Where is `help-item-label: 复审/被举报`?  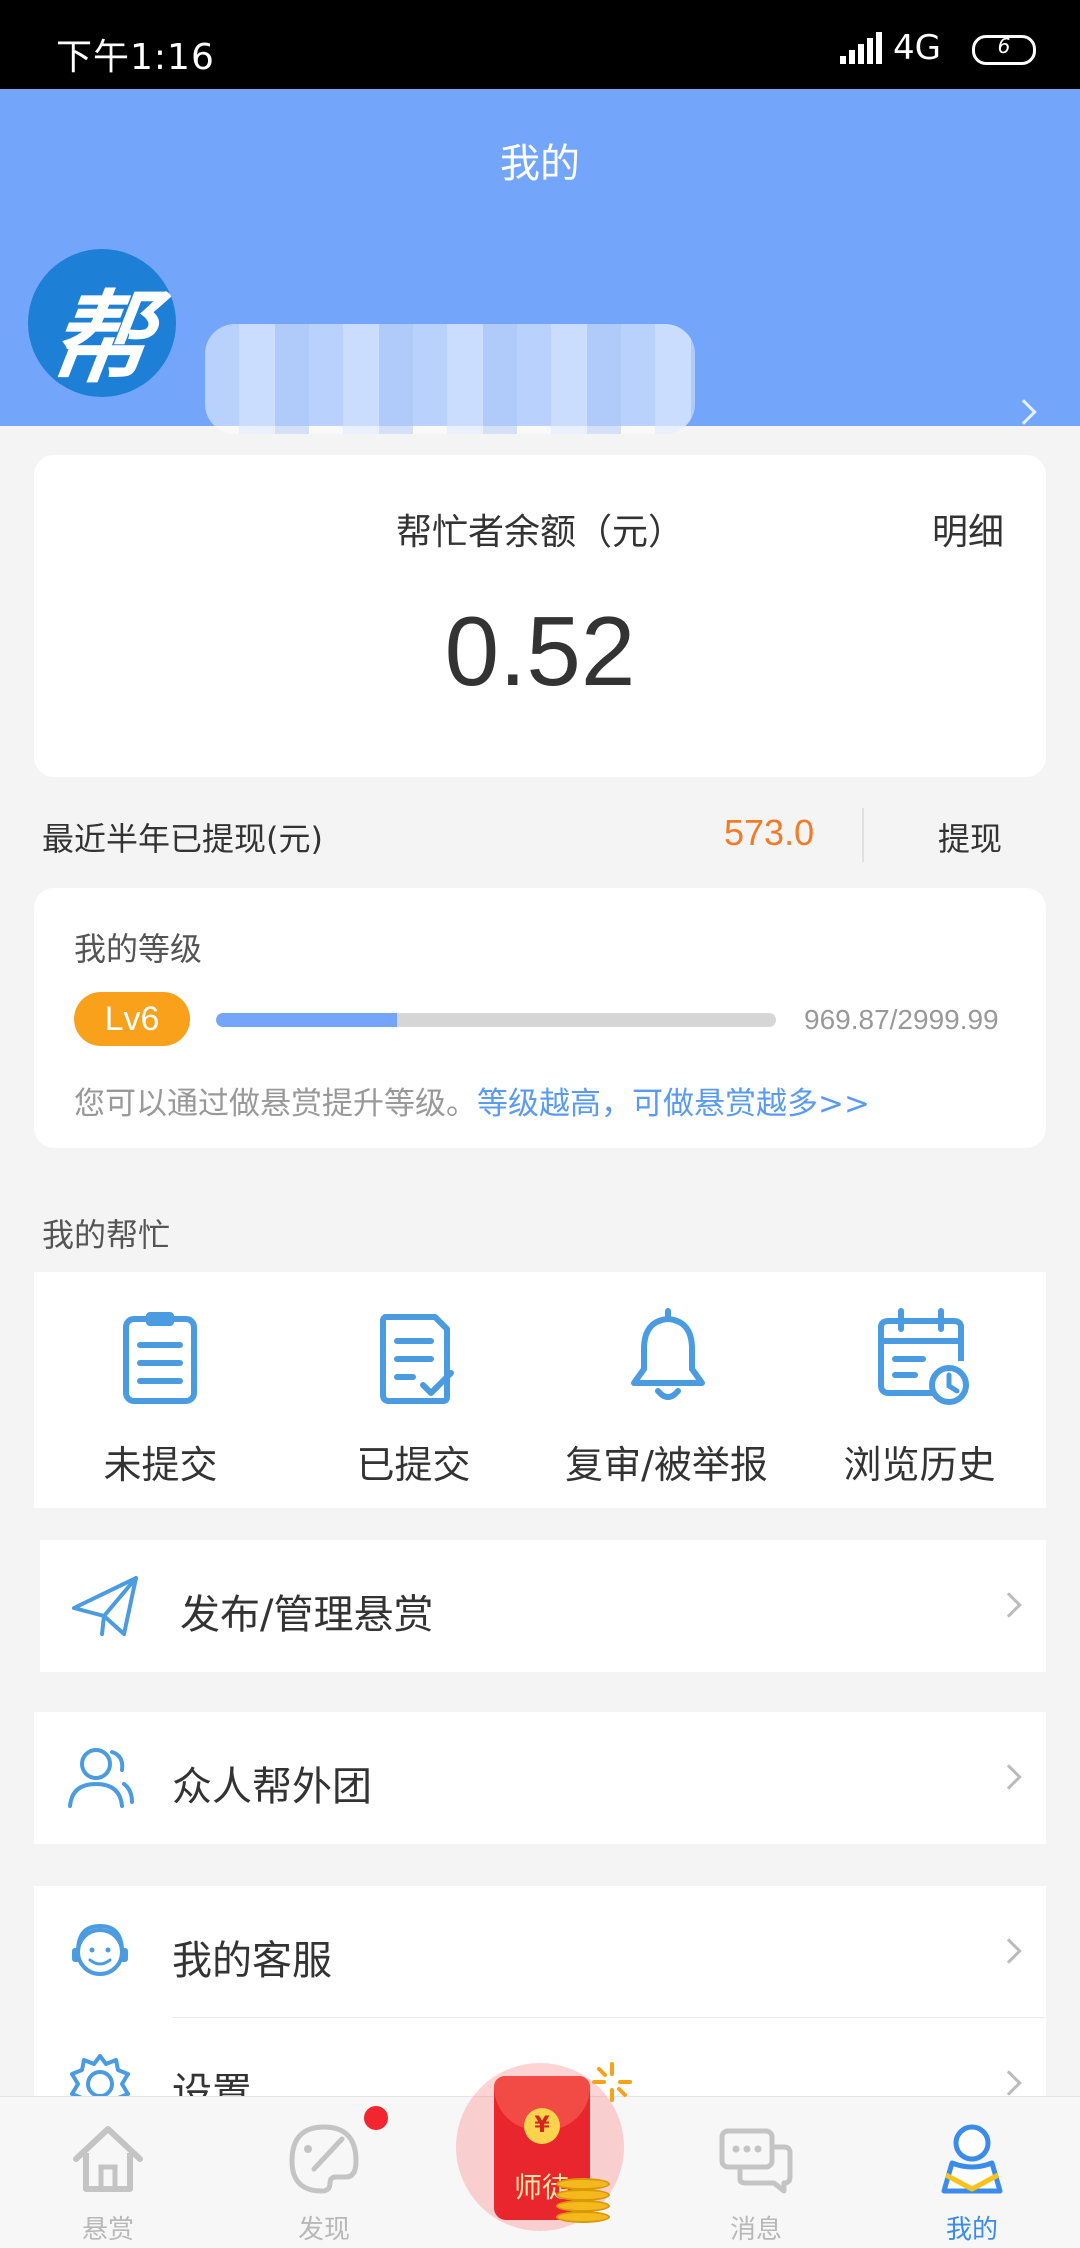
help-item-label: 复审/被举报 is located at coordinates (666, 1465).